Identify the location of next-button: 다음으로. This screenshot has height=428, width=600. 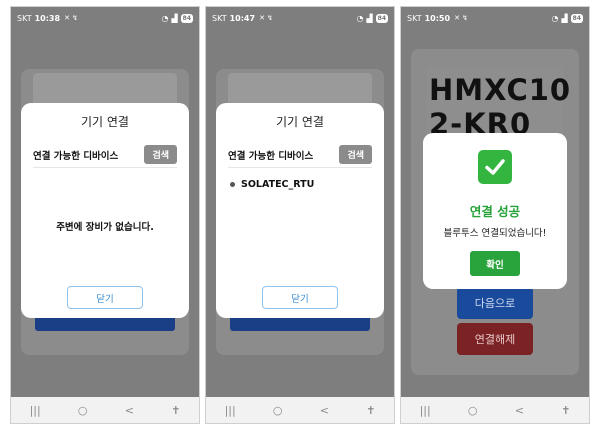
(495, 303).